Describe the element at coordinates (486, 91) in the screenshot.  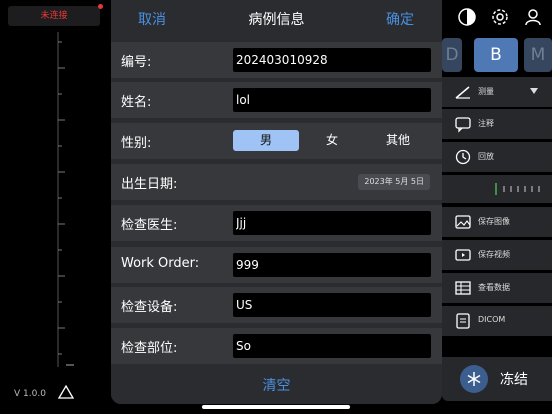
I see `menu-measure-label: 测量` at that location.